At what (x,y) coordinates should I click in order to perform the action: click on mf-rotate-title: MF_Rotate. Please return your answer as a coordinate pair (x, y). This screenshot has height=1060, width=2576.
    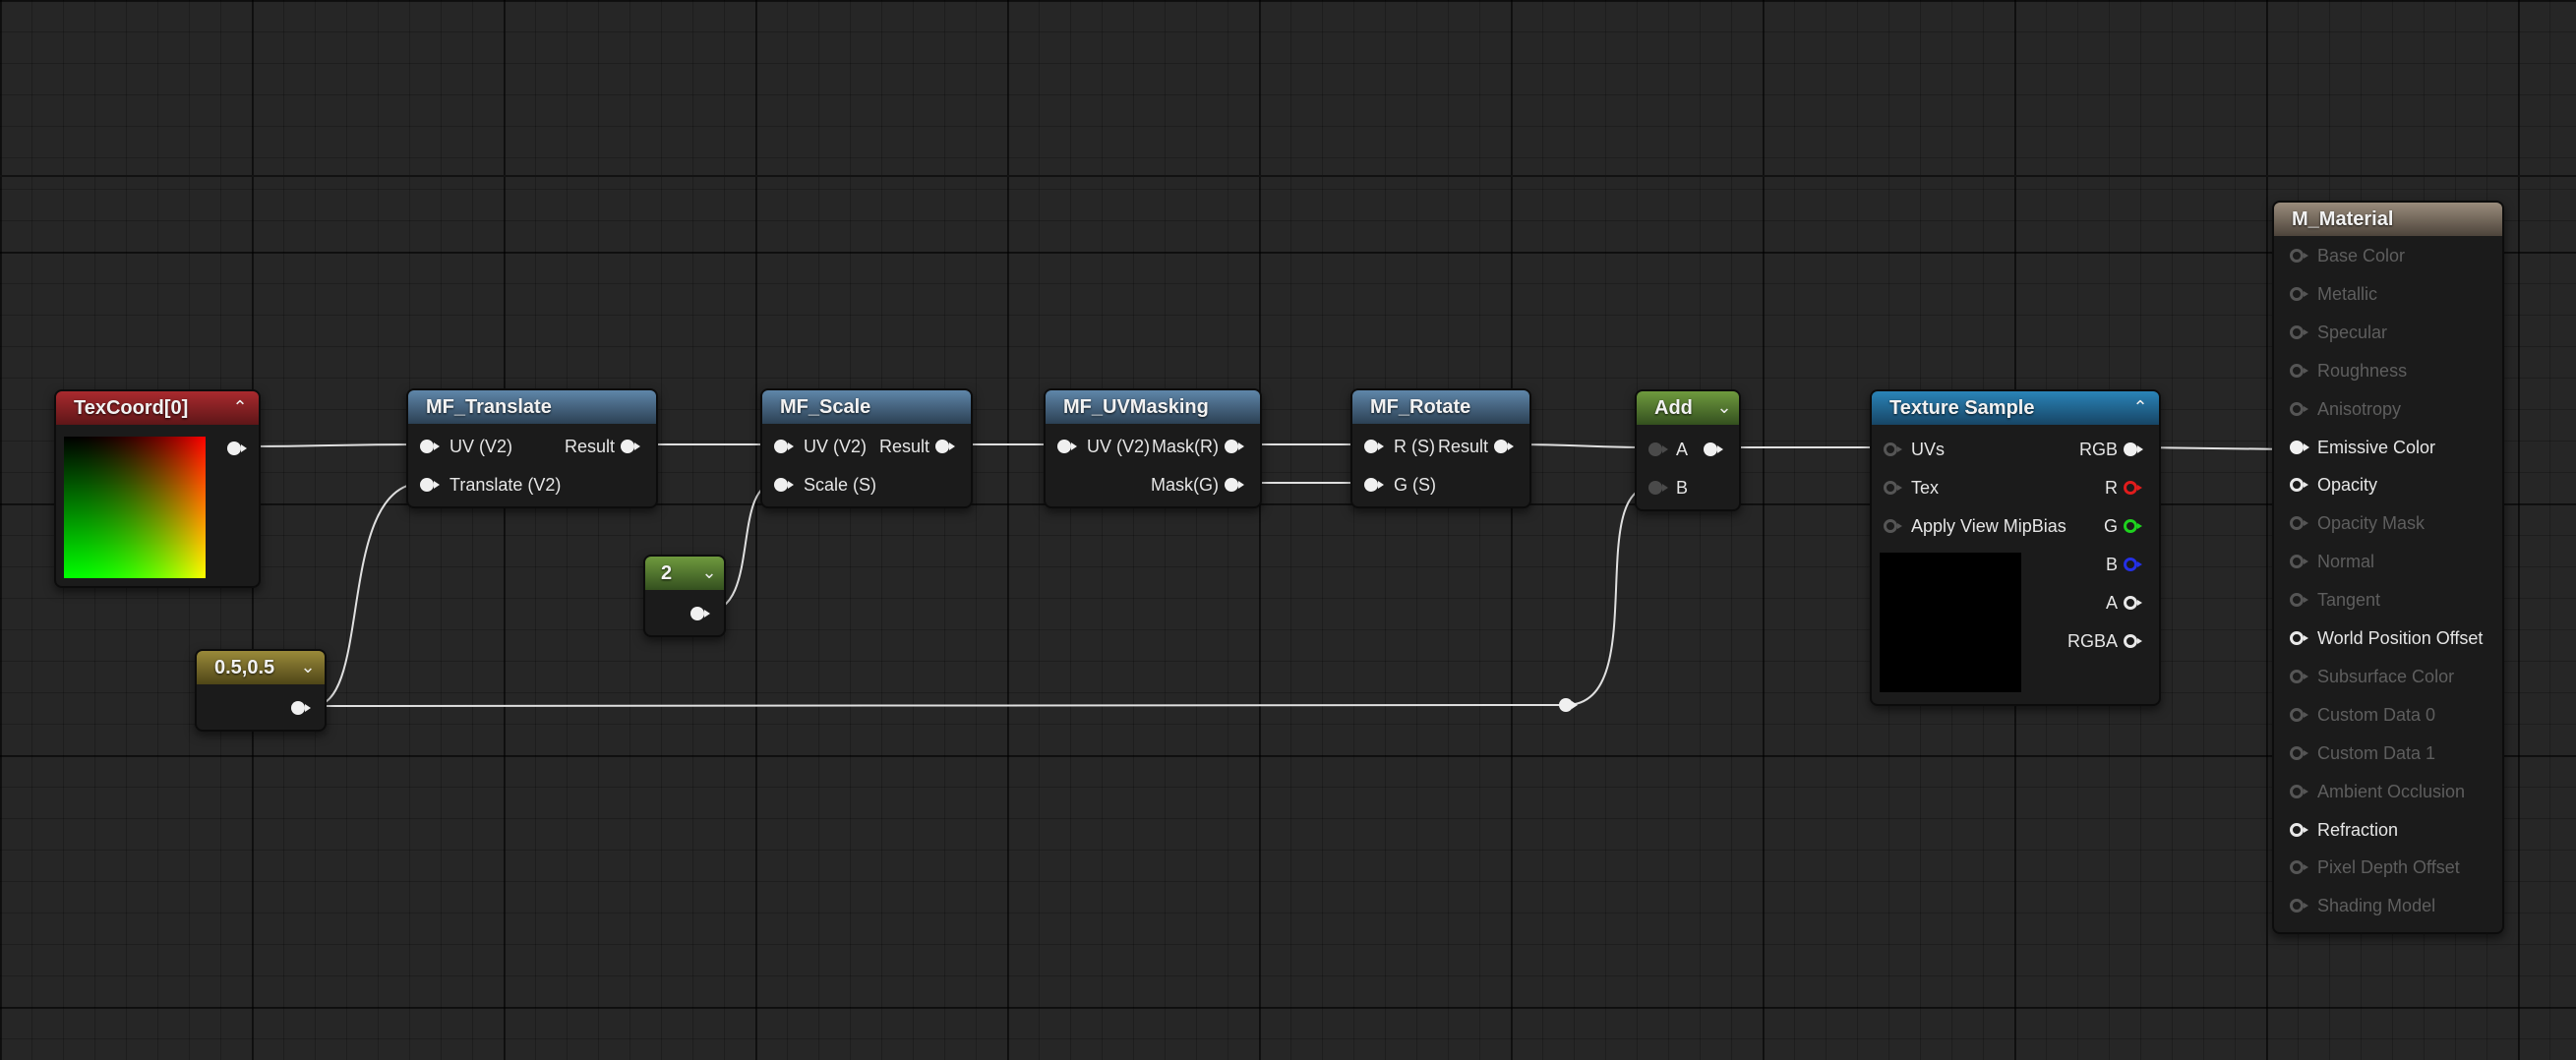
    Looking at the image, I should click on (1441, 407).